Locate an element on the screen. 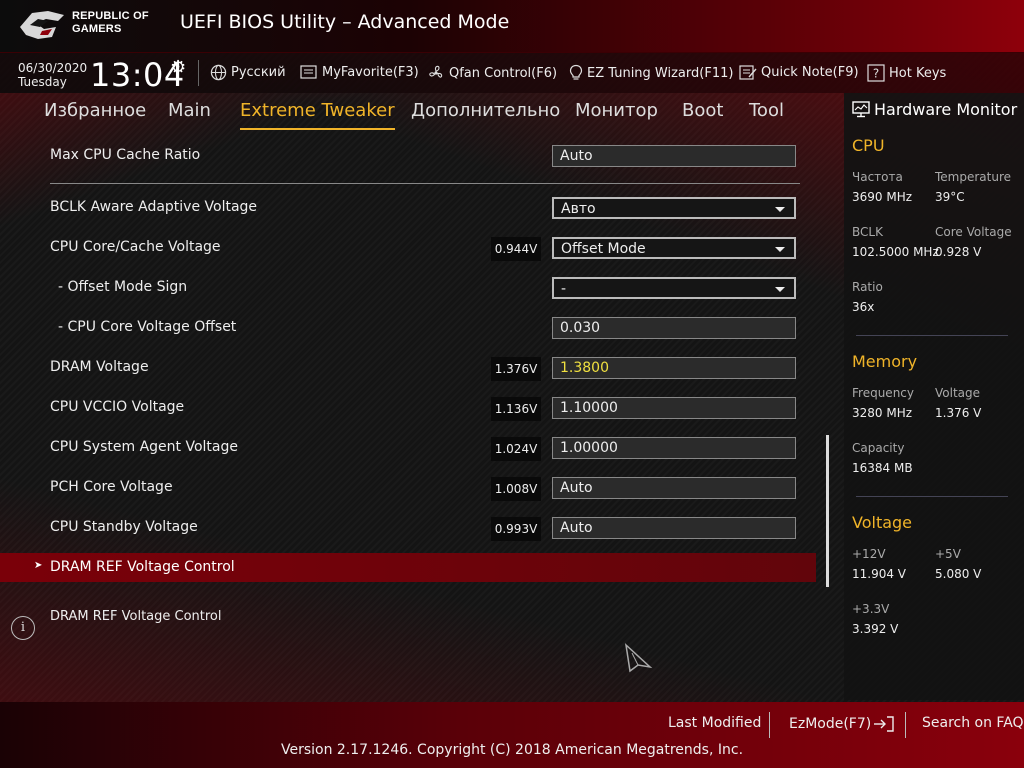 The height and width of the screenshot is (768, 1024). bclk-aware-label: BCLK Aware Adaptive Voltage is located at coordinates (154, 207).